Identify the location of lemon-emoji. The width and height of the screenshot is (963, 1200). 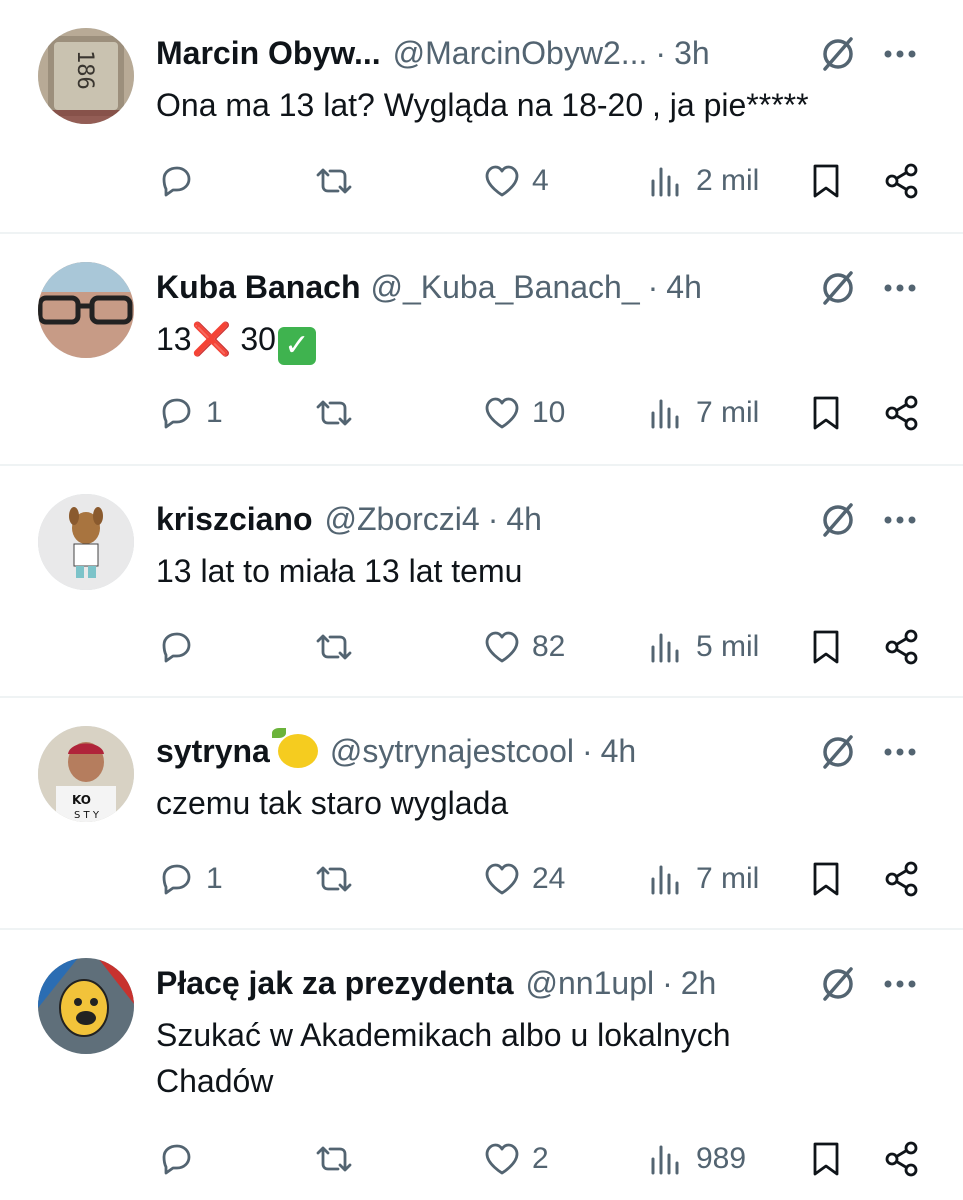
(294, 748).